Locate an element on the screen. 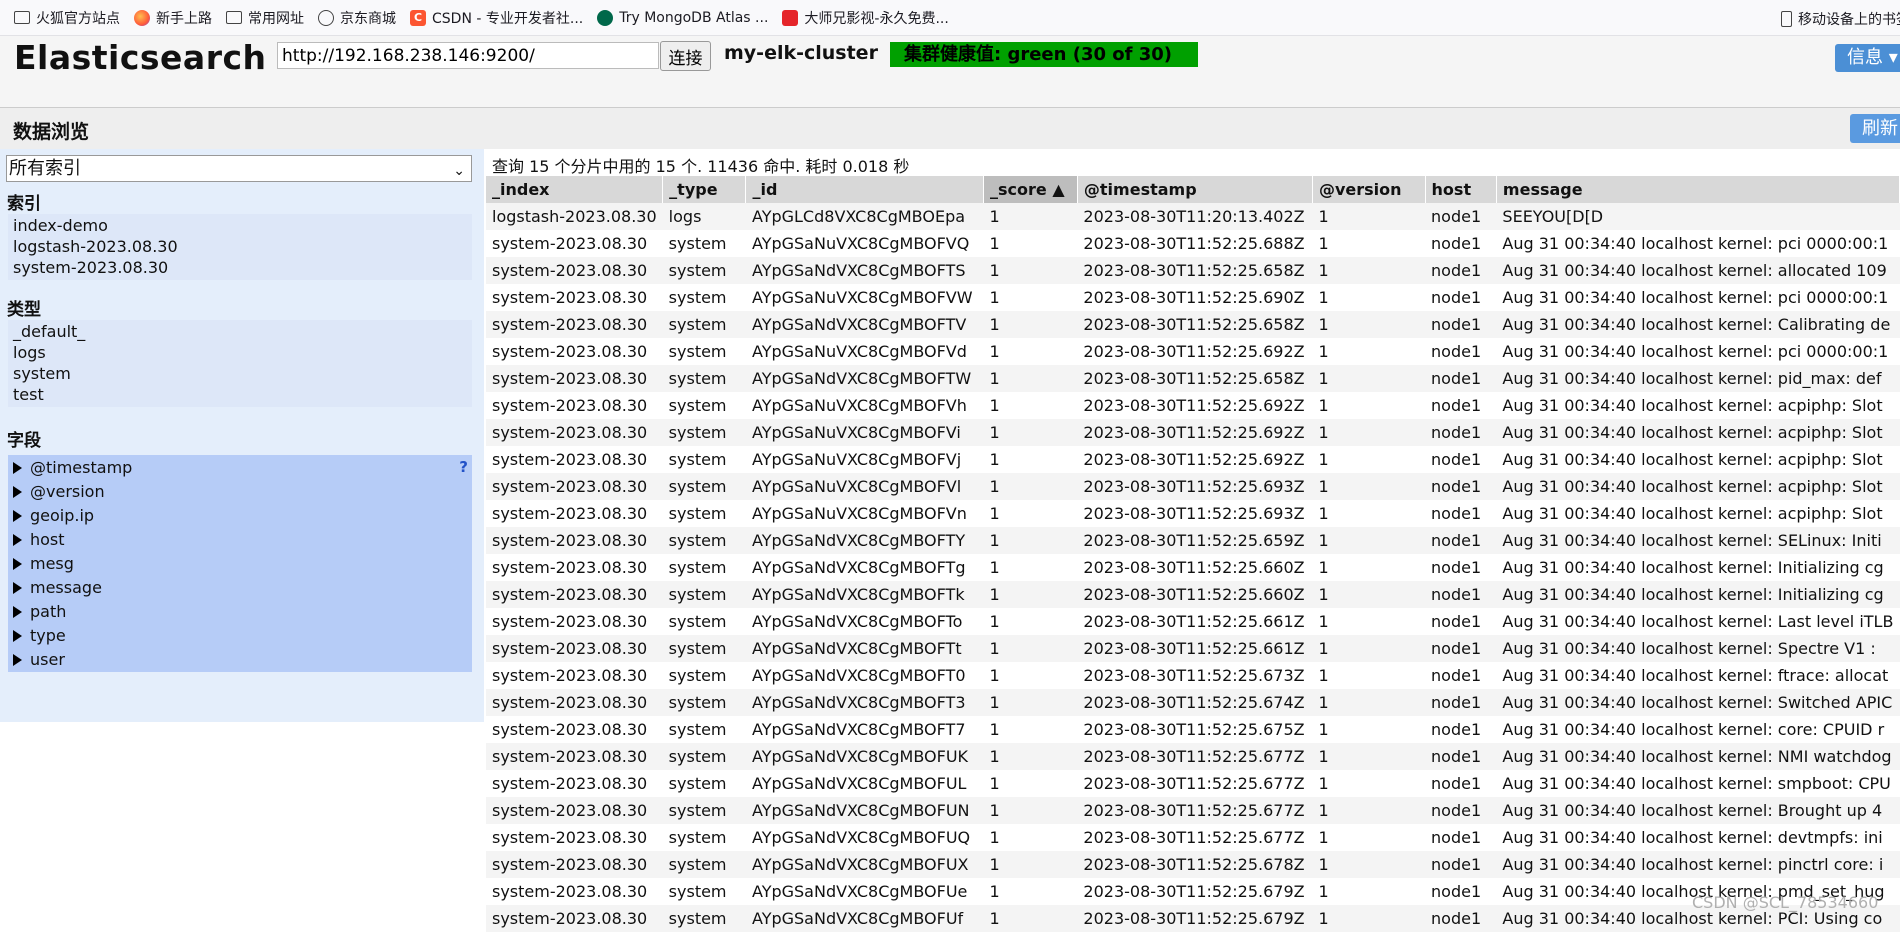 The height and width of the screenshot is (932, 1900). refresh-button: 刷新 is located at coordinates (1875, 128).